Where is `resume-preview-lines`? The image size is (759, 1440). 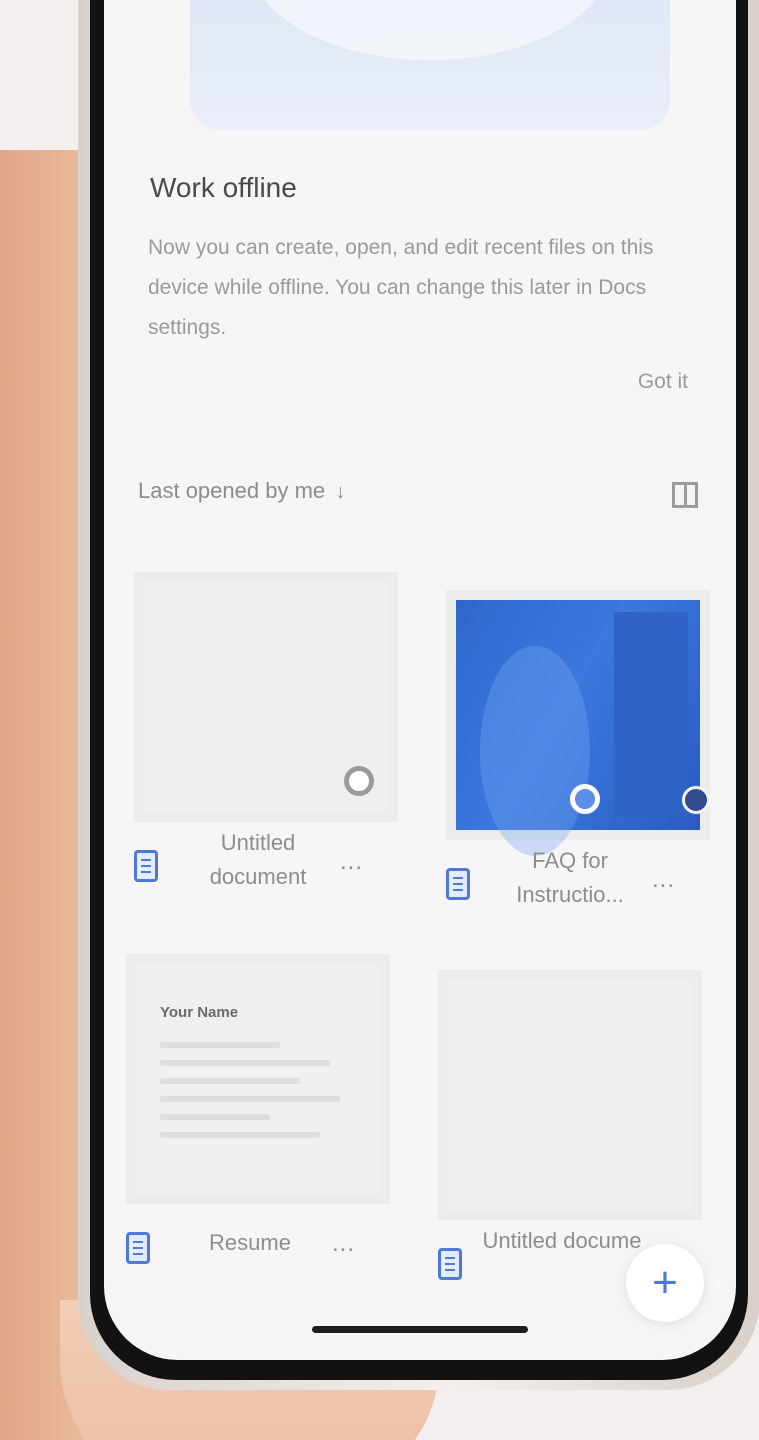
resume-preview-lines is located at coordinates (260, 1096).